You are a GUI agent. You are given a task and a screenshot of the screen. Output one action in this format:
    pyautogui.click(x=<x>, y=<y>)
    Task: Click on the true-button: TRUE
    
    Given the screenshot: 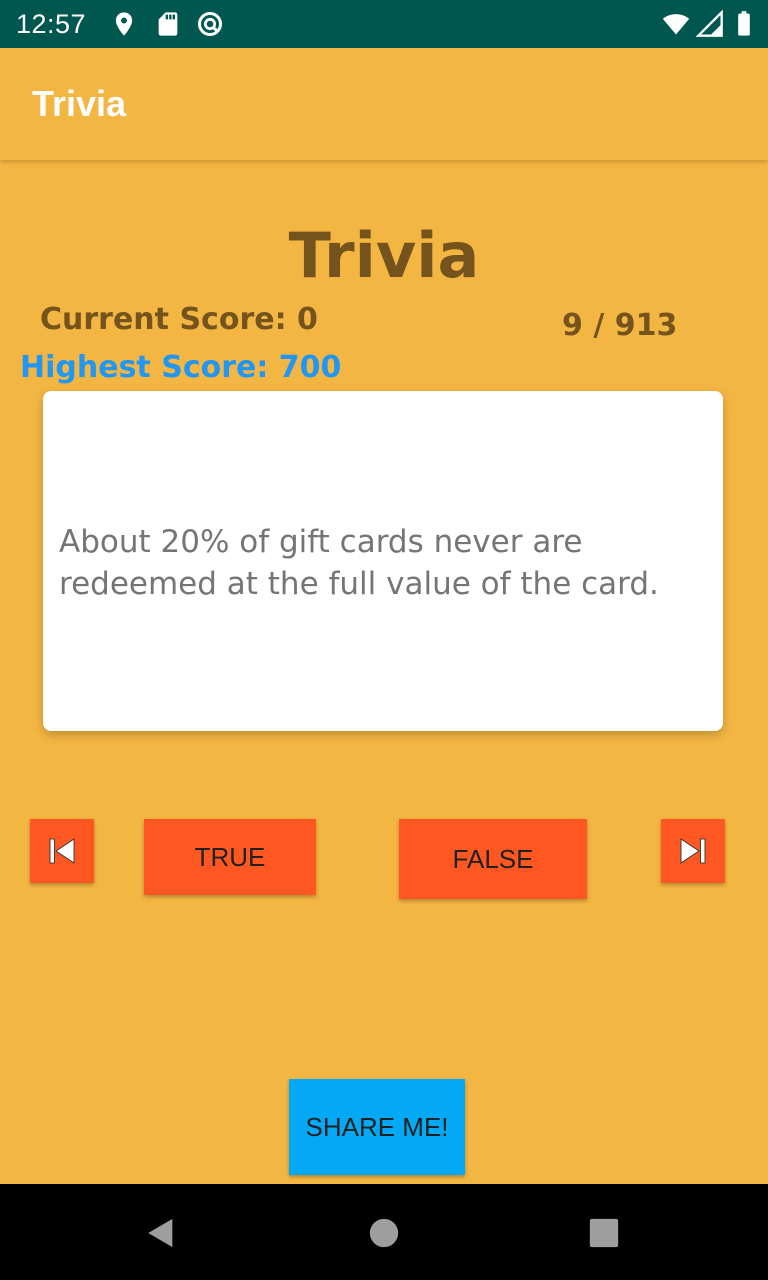 What is the action you would take?
    pyautogui.click(x=230, y=857)
    